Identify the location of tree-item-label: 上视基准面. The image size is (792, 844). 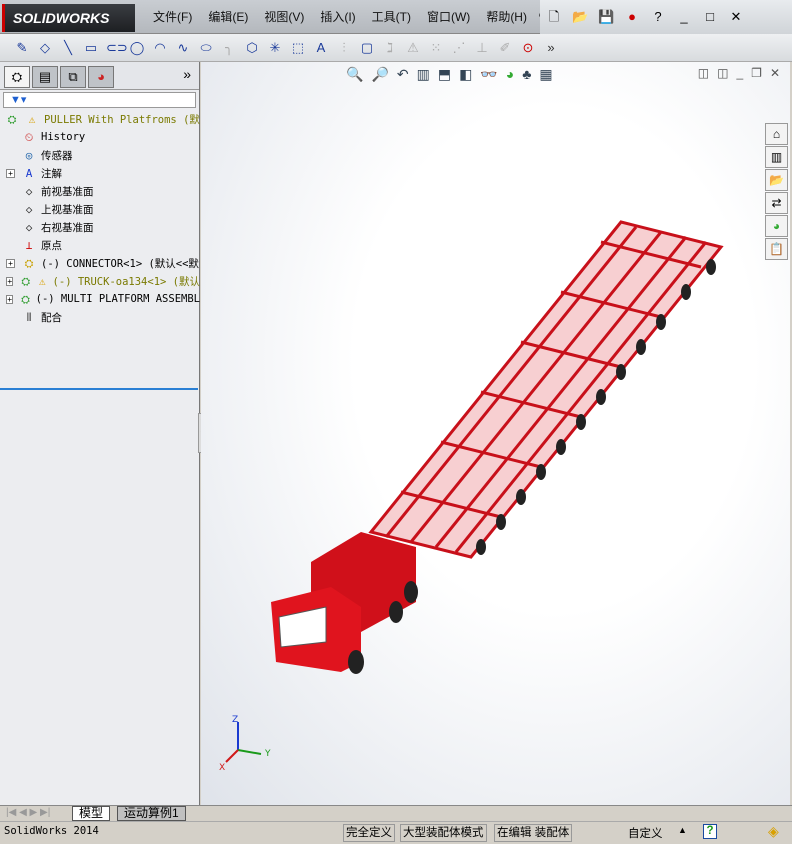
(67, 209).